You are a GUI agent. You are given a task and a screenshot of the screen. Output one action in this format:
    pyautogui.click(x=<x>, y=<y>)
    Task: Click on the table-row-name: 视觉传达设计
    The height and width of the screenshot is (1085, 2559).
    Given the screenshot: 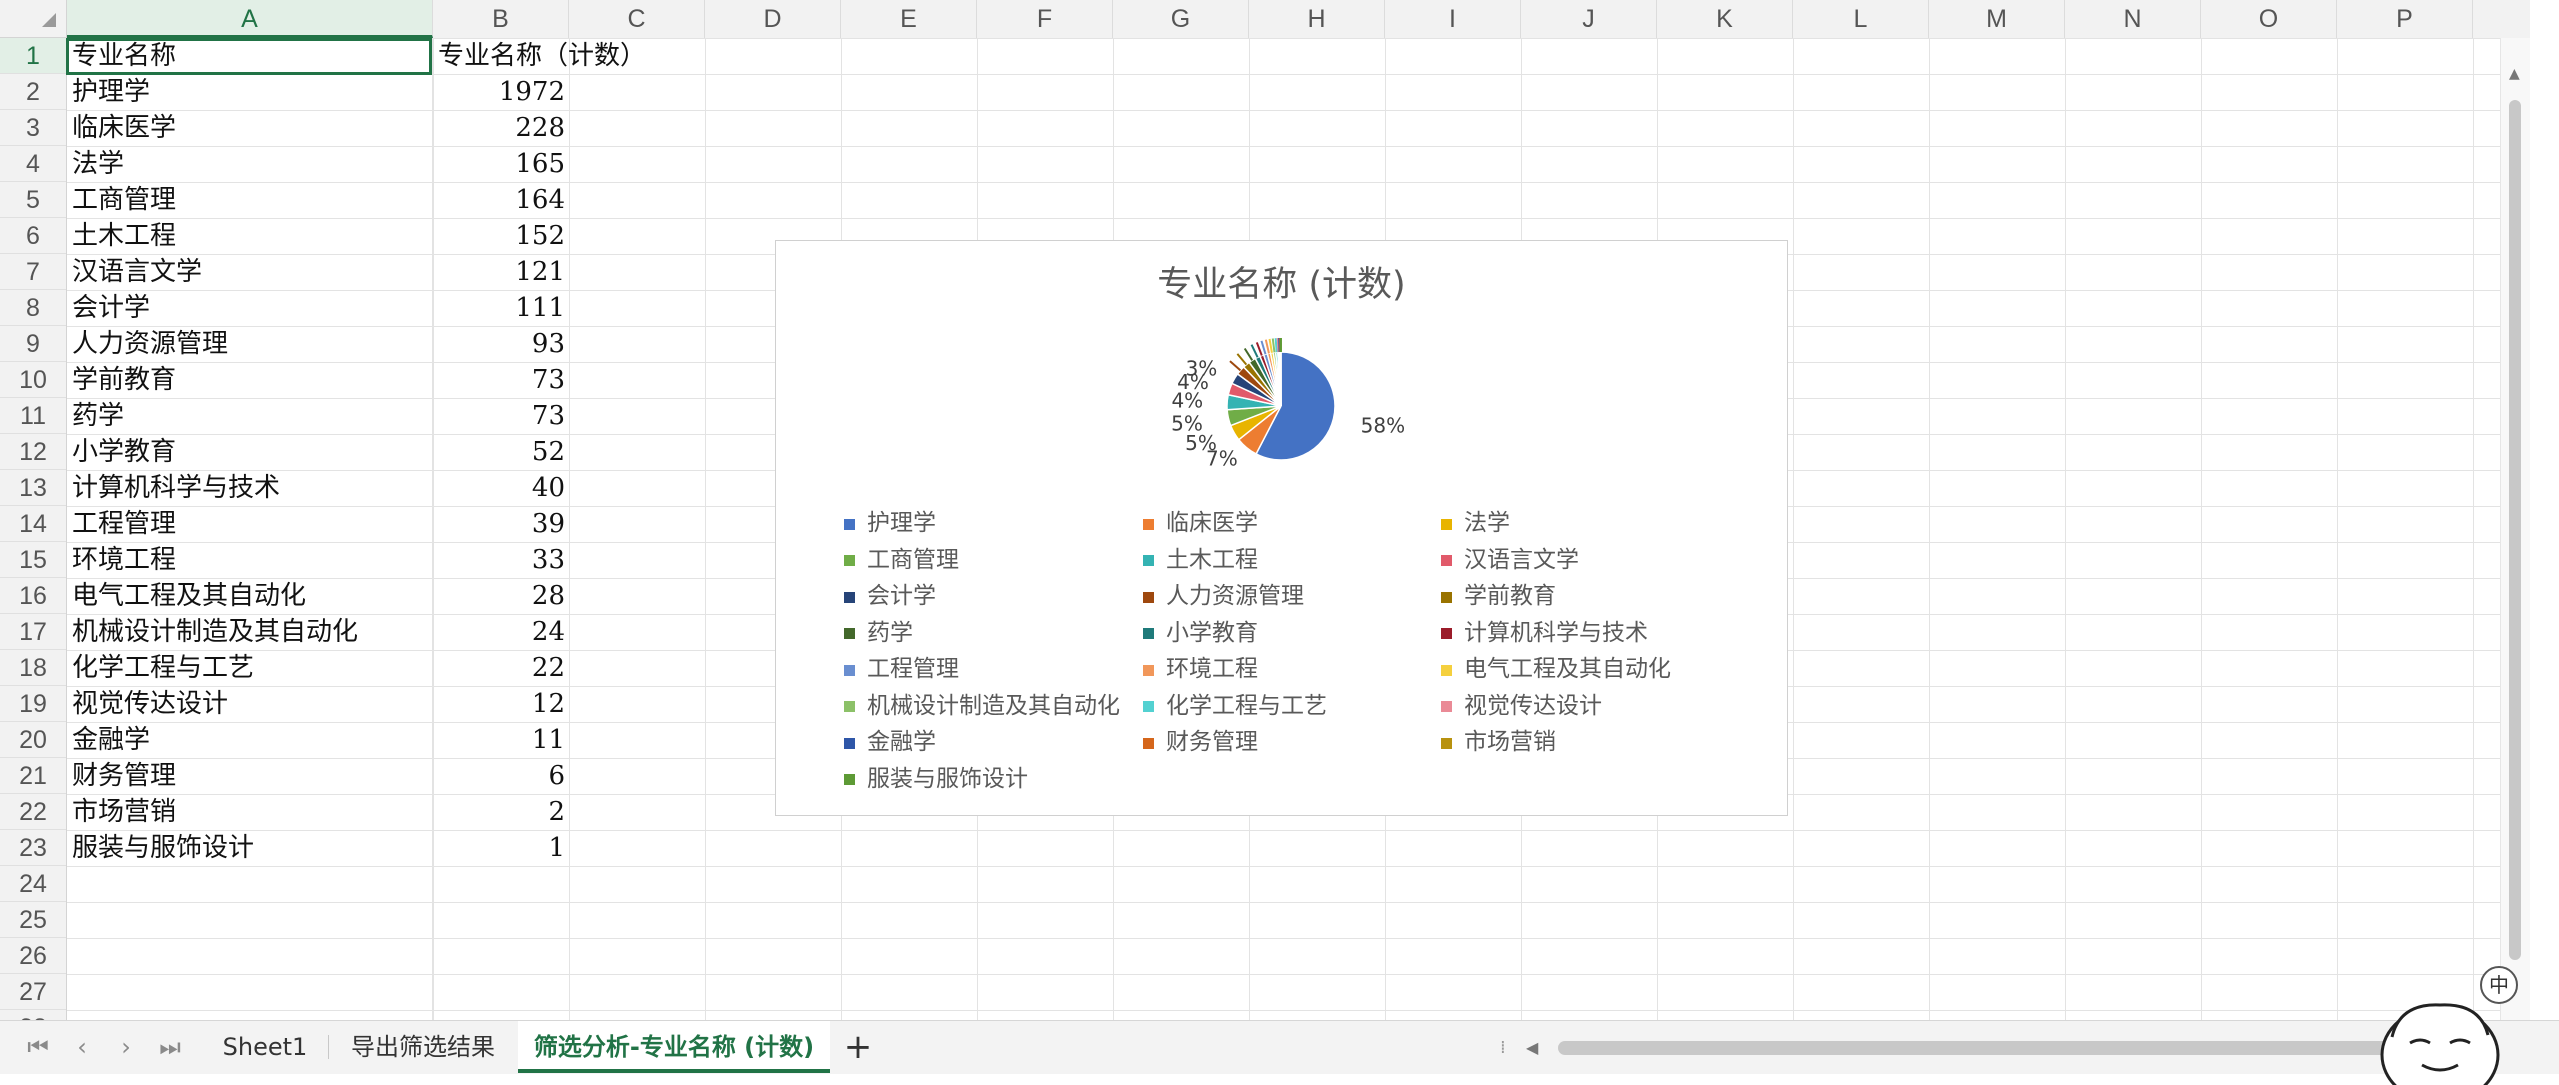 What is the action you would take?
    pyautogui.click(x=250, y=704)
    